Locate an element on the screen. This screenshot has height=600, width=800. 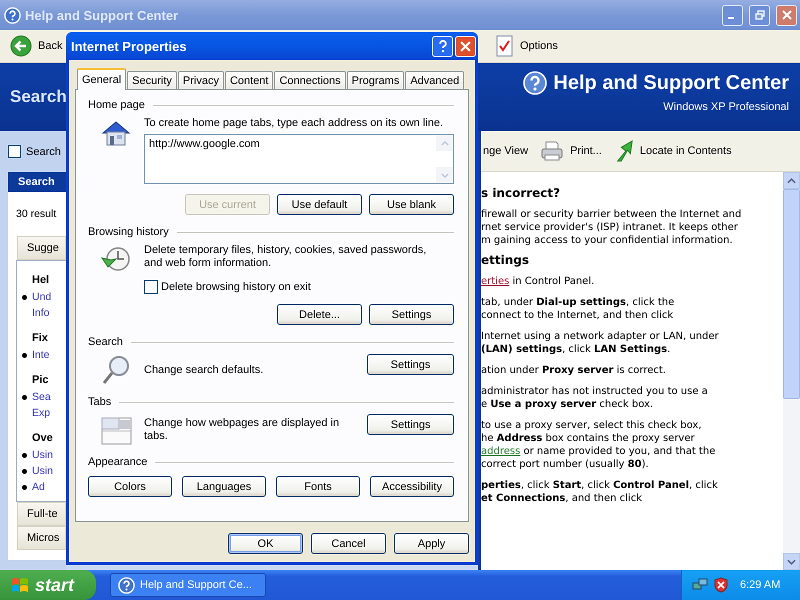
instruction-text: Change how webpages are displayed in tabs. is located at coordinates (242, 430).